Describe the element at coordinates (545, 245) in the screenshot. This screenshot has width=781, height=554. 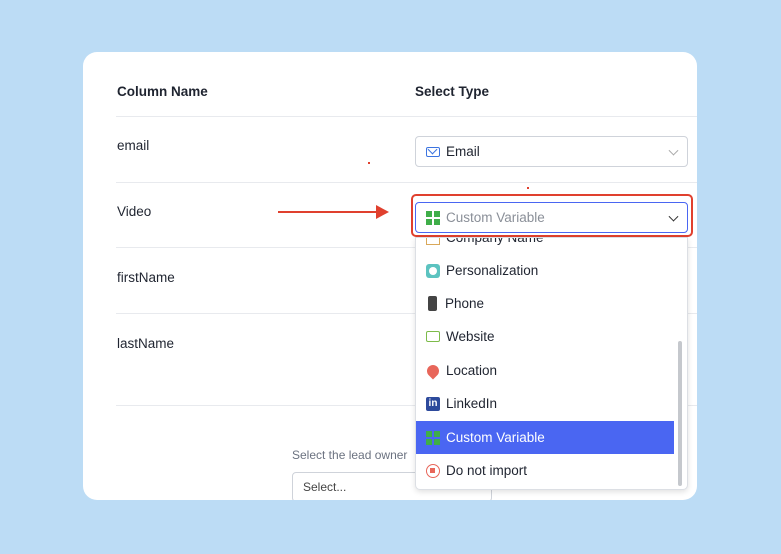
I see `menu-item-company-name: Company Name` at that location.